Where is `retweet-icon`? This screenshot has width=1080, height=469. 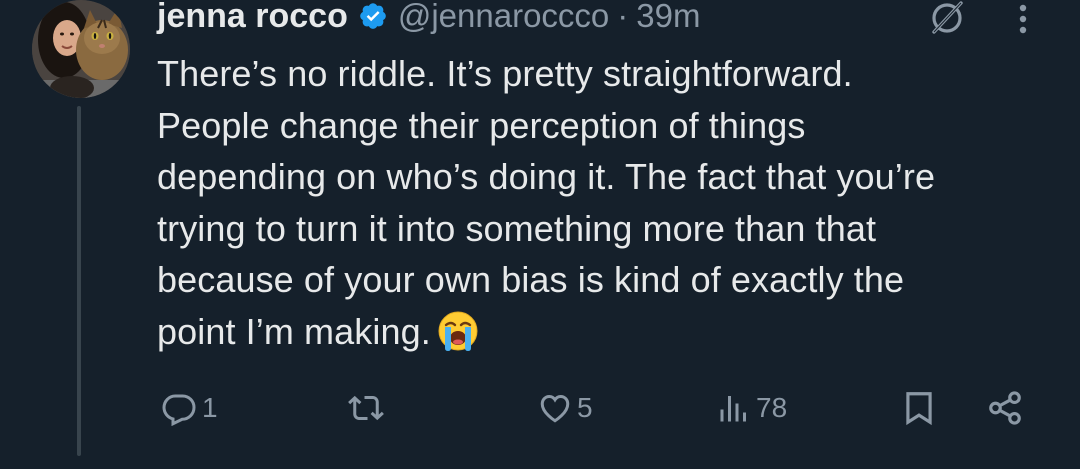 retweet-icon is located at coordinates (366, 408).